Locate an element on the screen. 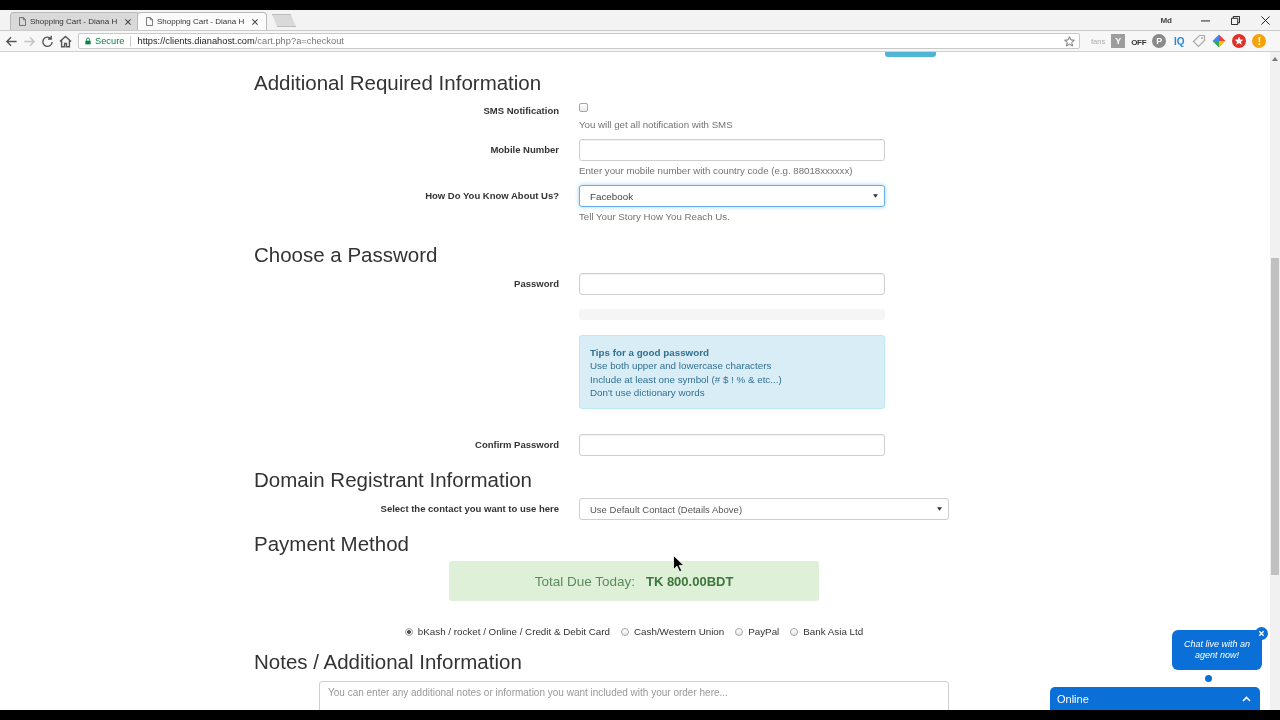 Image resolution: width=1280 pixels, height=720 pixels. field-label: Select the contact you want to use here is located at coordinates (469, 509).